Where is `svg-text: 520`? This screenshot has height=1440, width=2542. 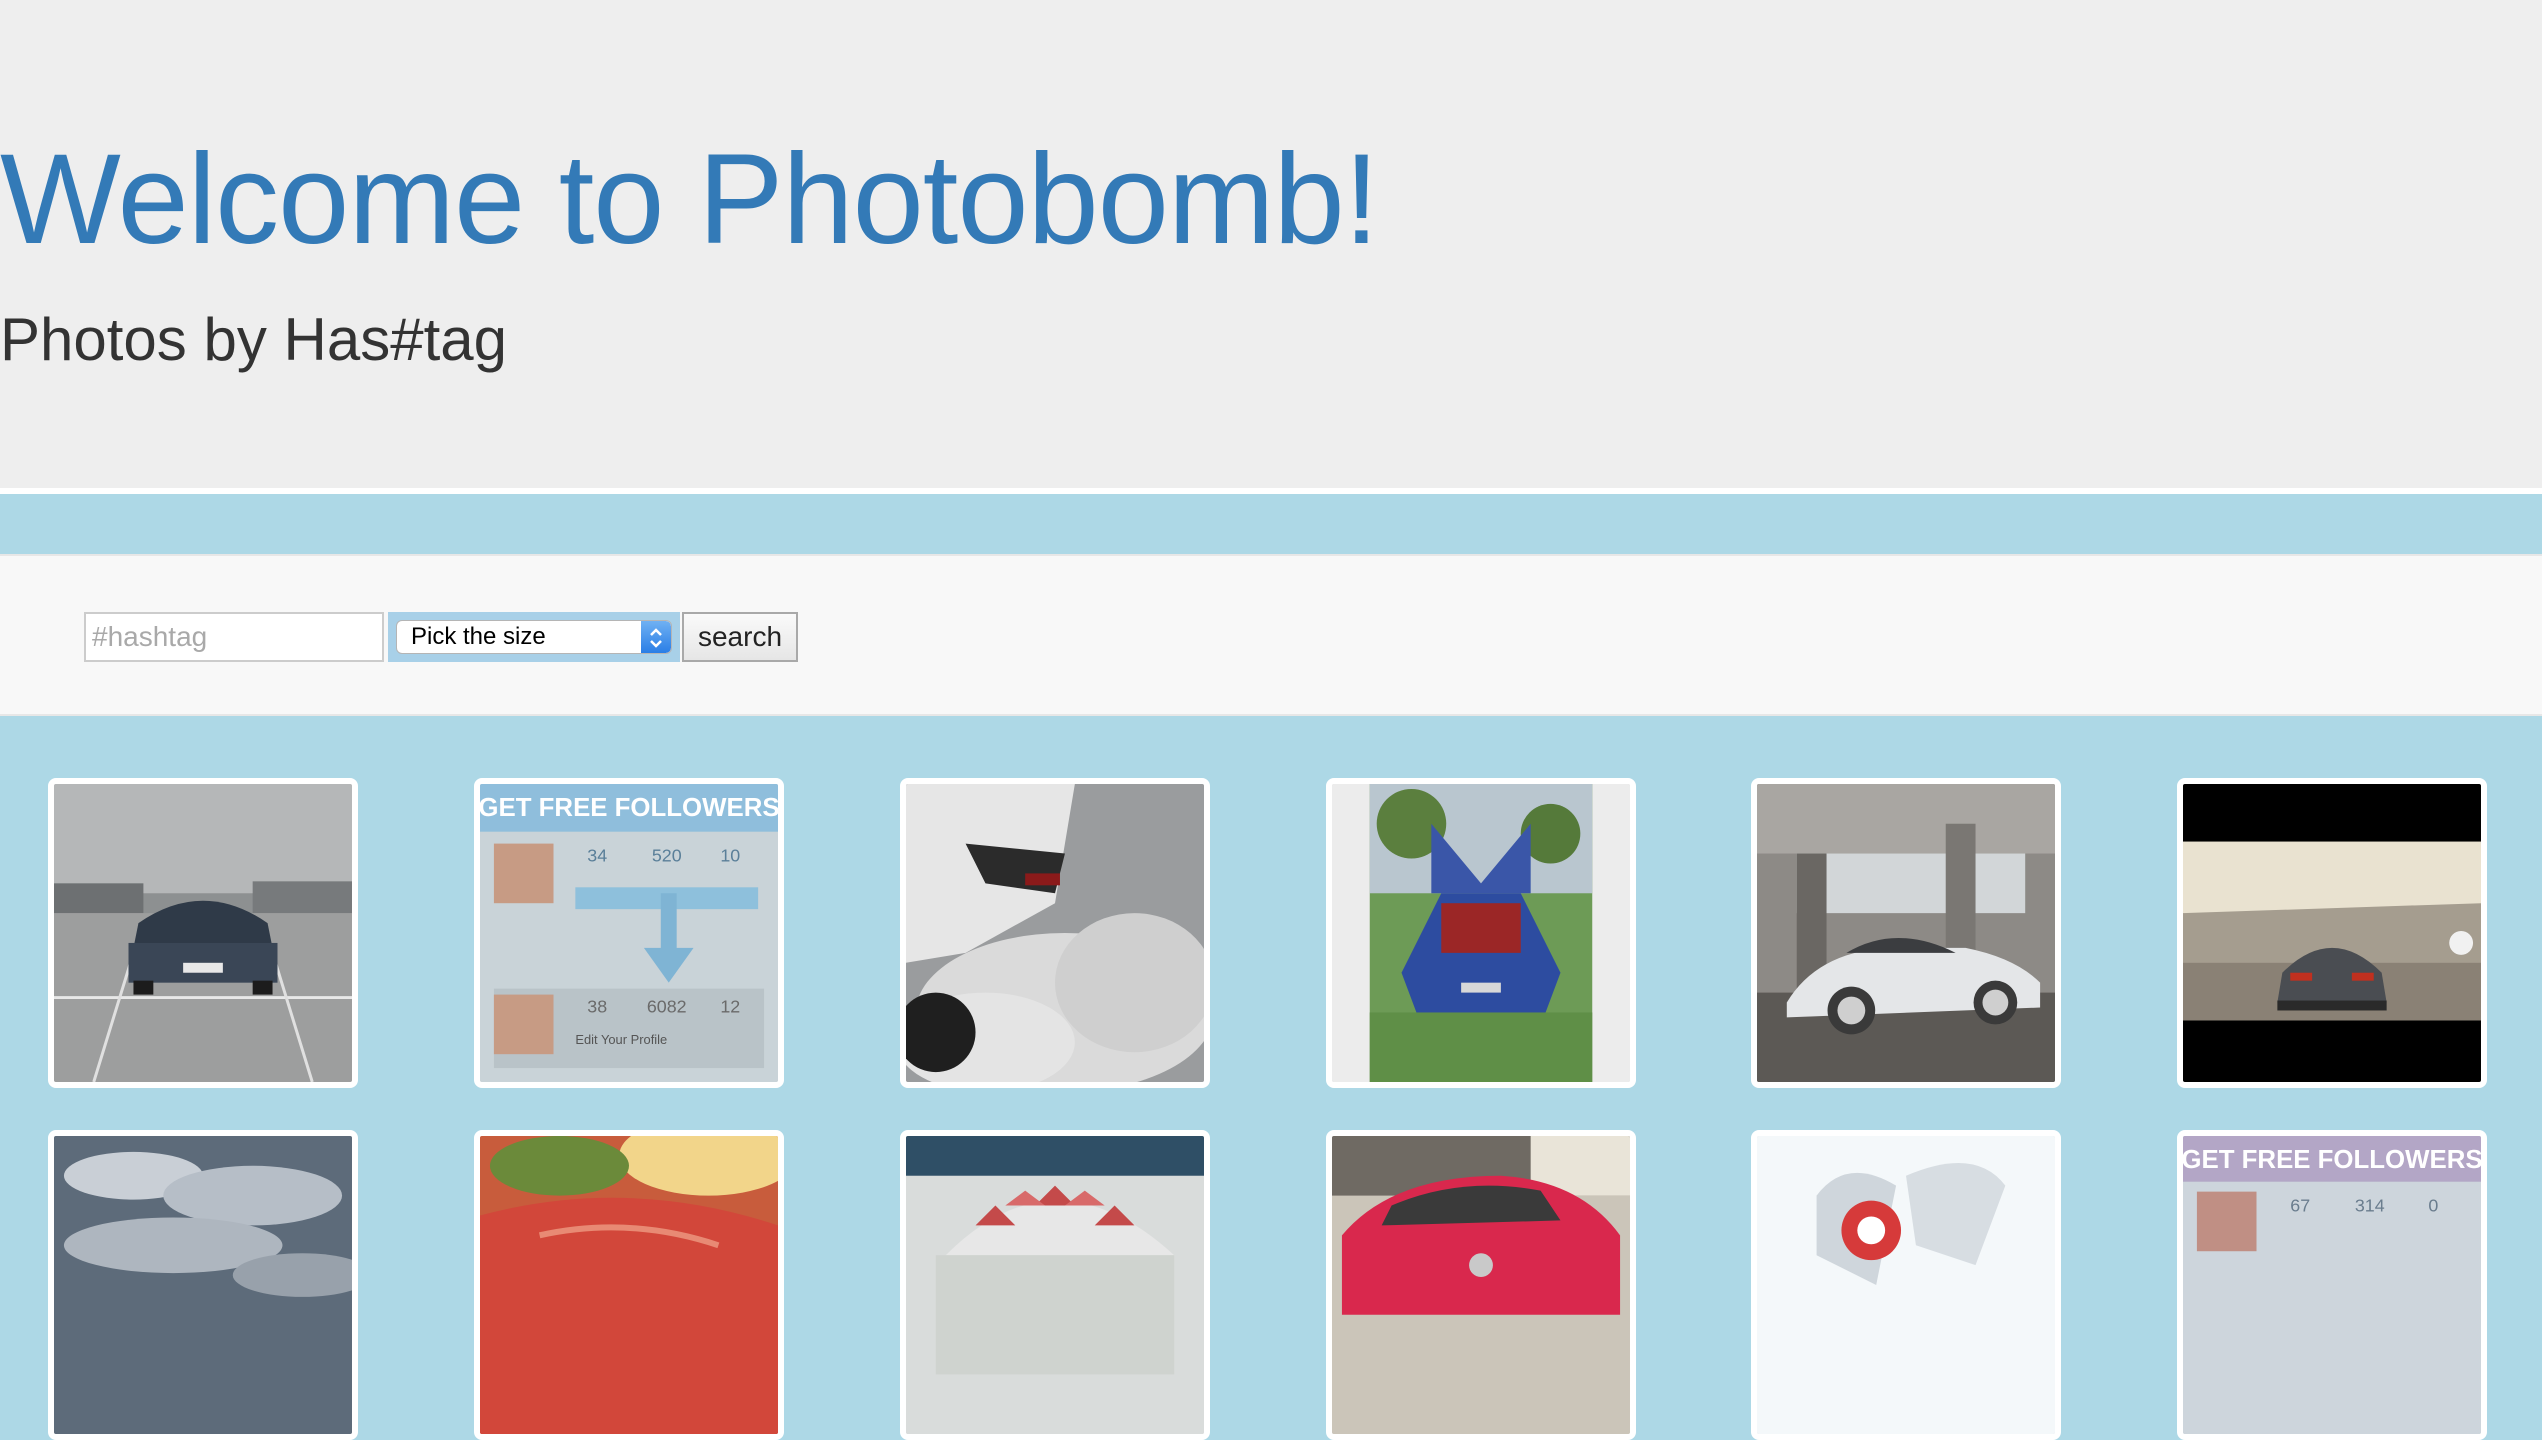 svg-text: 520 is located at coordinates (667, 855).